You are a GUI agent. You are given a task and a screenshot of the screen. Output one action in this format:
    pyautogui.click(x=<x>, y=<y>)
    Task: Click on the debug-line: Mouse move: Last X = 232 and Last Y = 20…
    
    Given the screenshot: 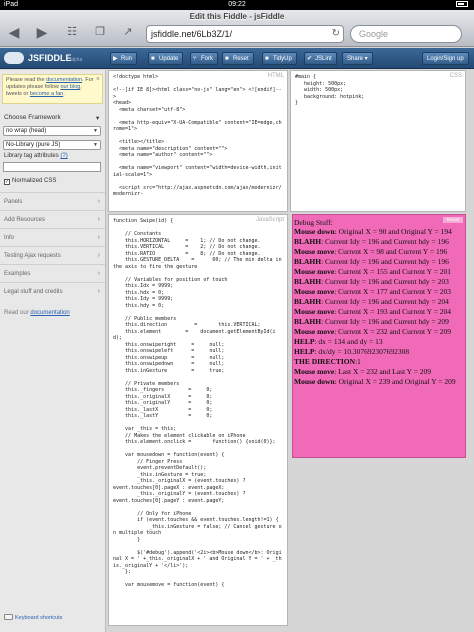 What is the action you would take?
    pyautogui.click(x=379, y=372)
    